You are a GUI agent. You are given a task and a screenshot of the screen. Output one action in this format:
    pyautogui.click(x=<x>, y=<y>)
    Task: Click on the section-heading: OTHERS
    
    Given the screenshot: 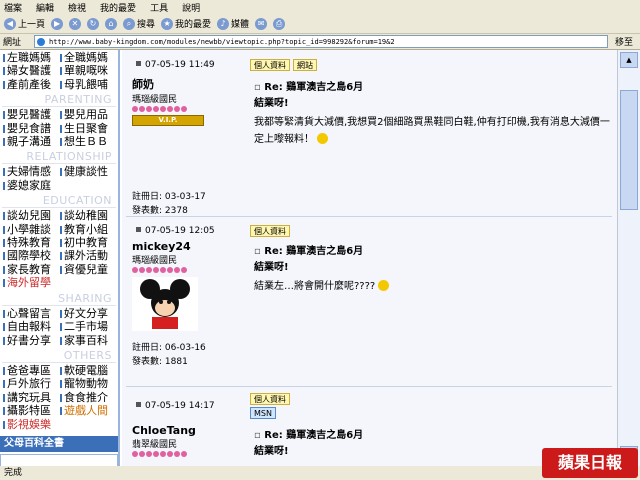 What is the action you would take?
    pyautogui.click(x=59, y=356)
    